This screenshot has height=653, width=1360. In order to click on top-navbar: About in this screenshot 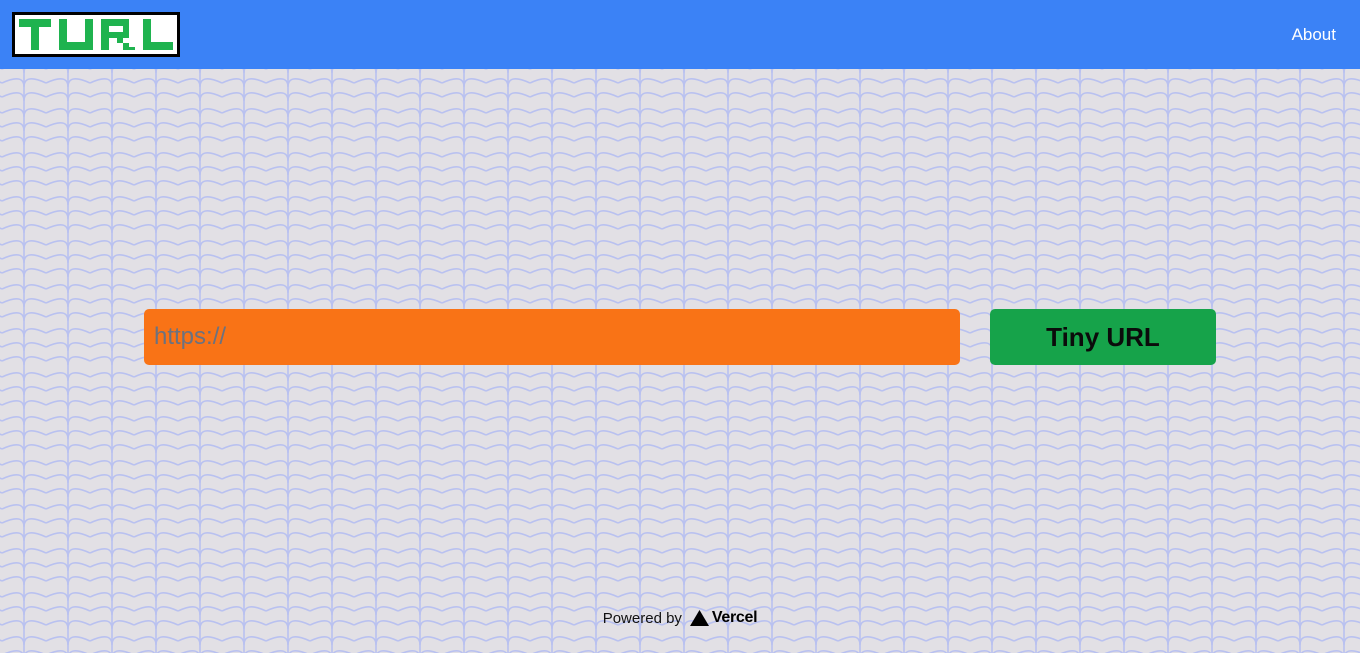, I will do `click(680, 34)`.